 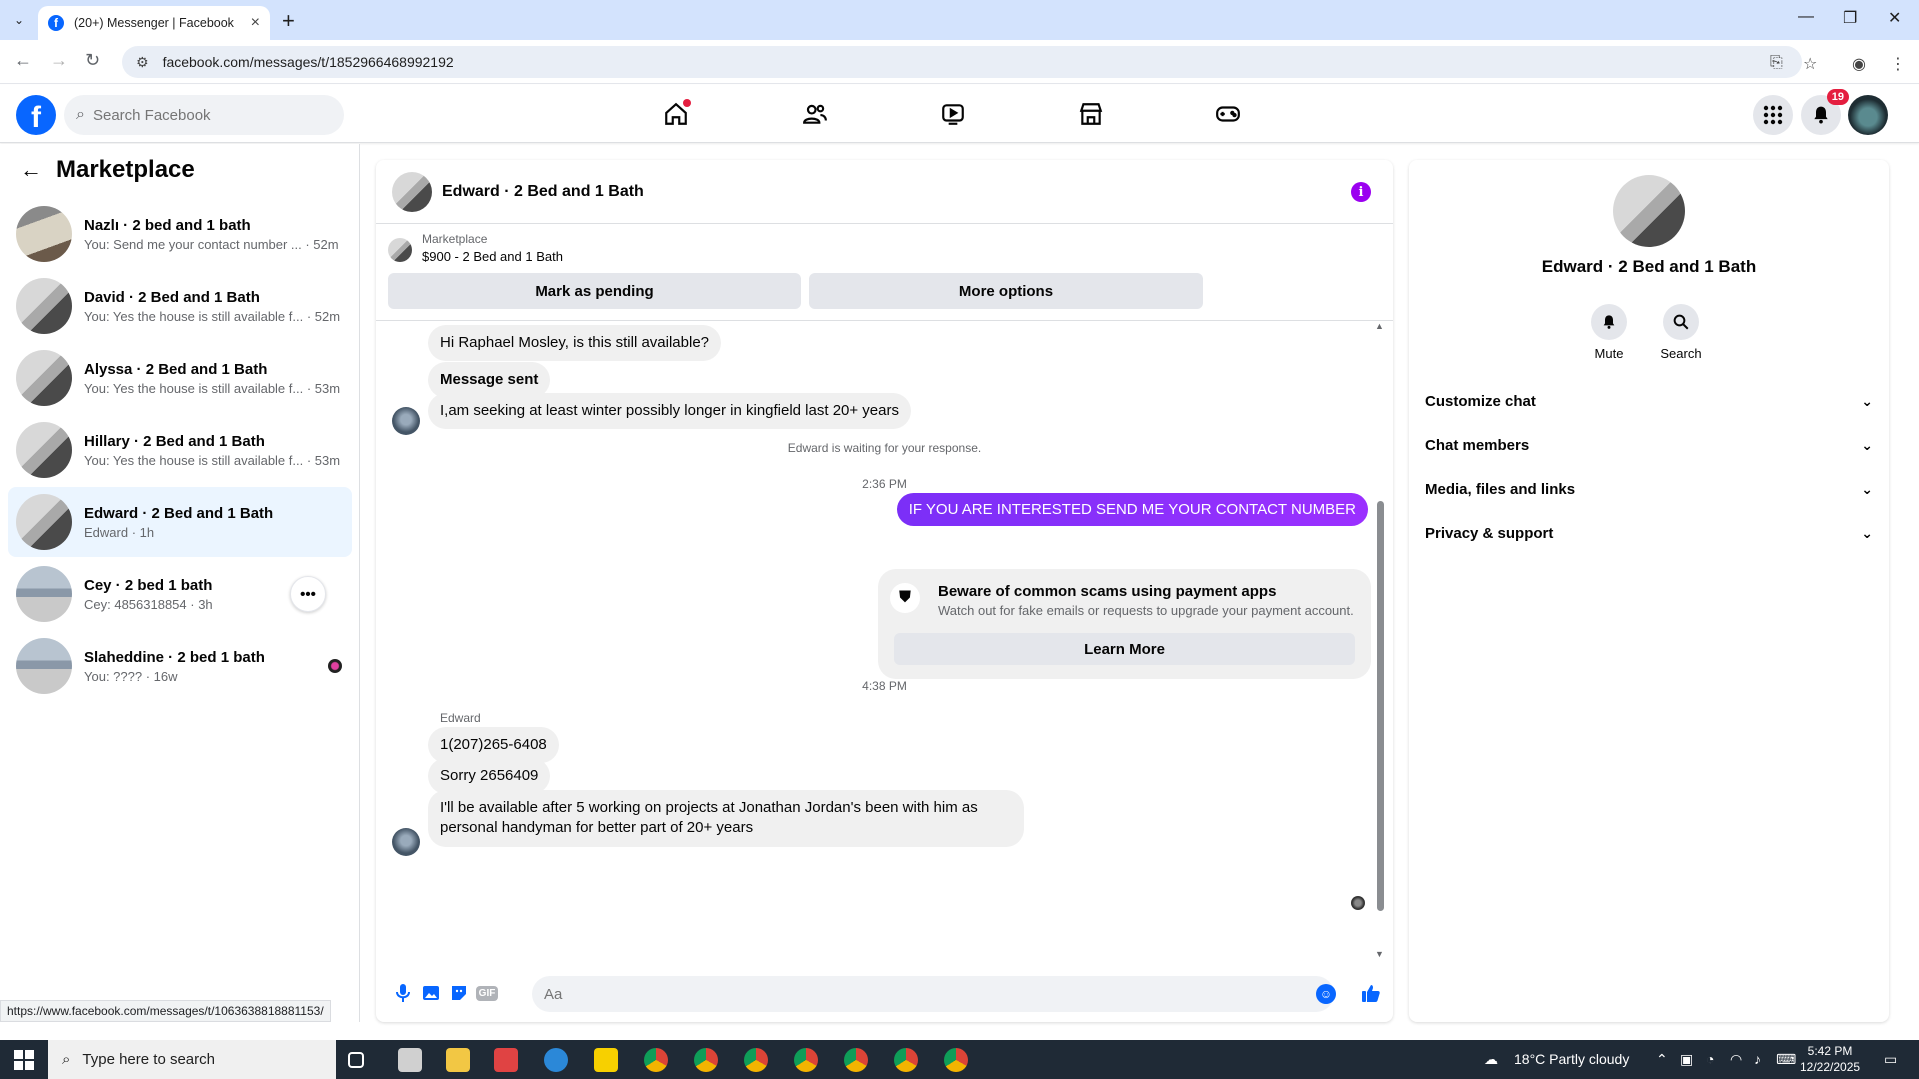 What do you see at coordinates (1491, 1059) in the screenshot?
I see `weather-icon: ☁` at bounding box center [1491, 1059].